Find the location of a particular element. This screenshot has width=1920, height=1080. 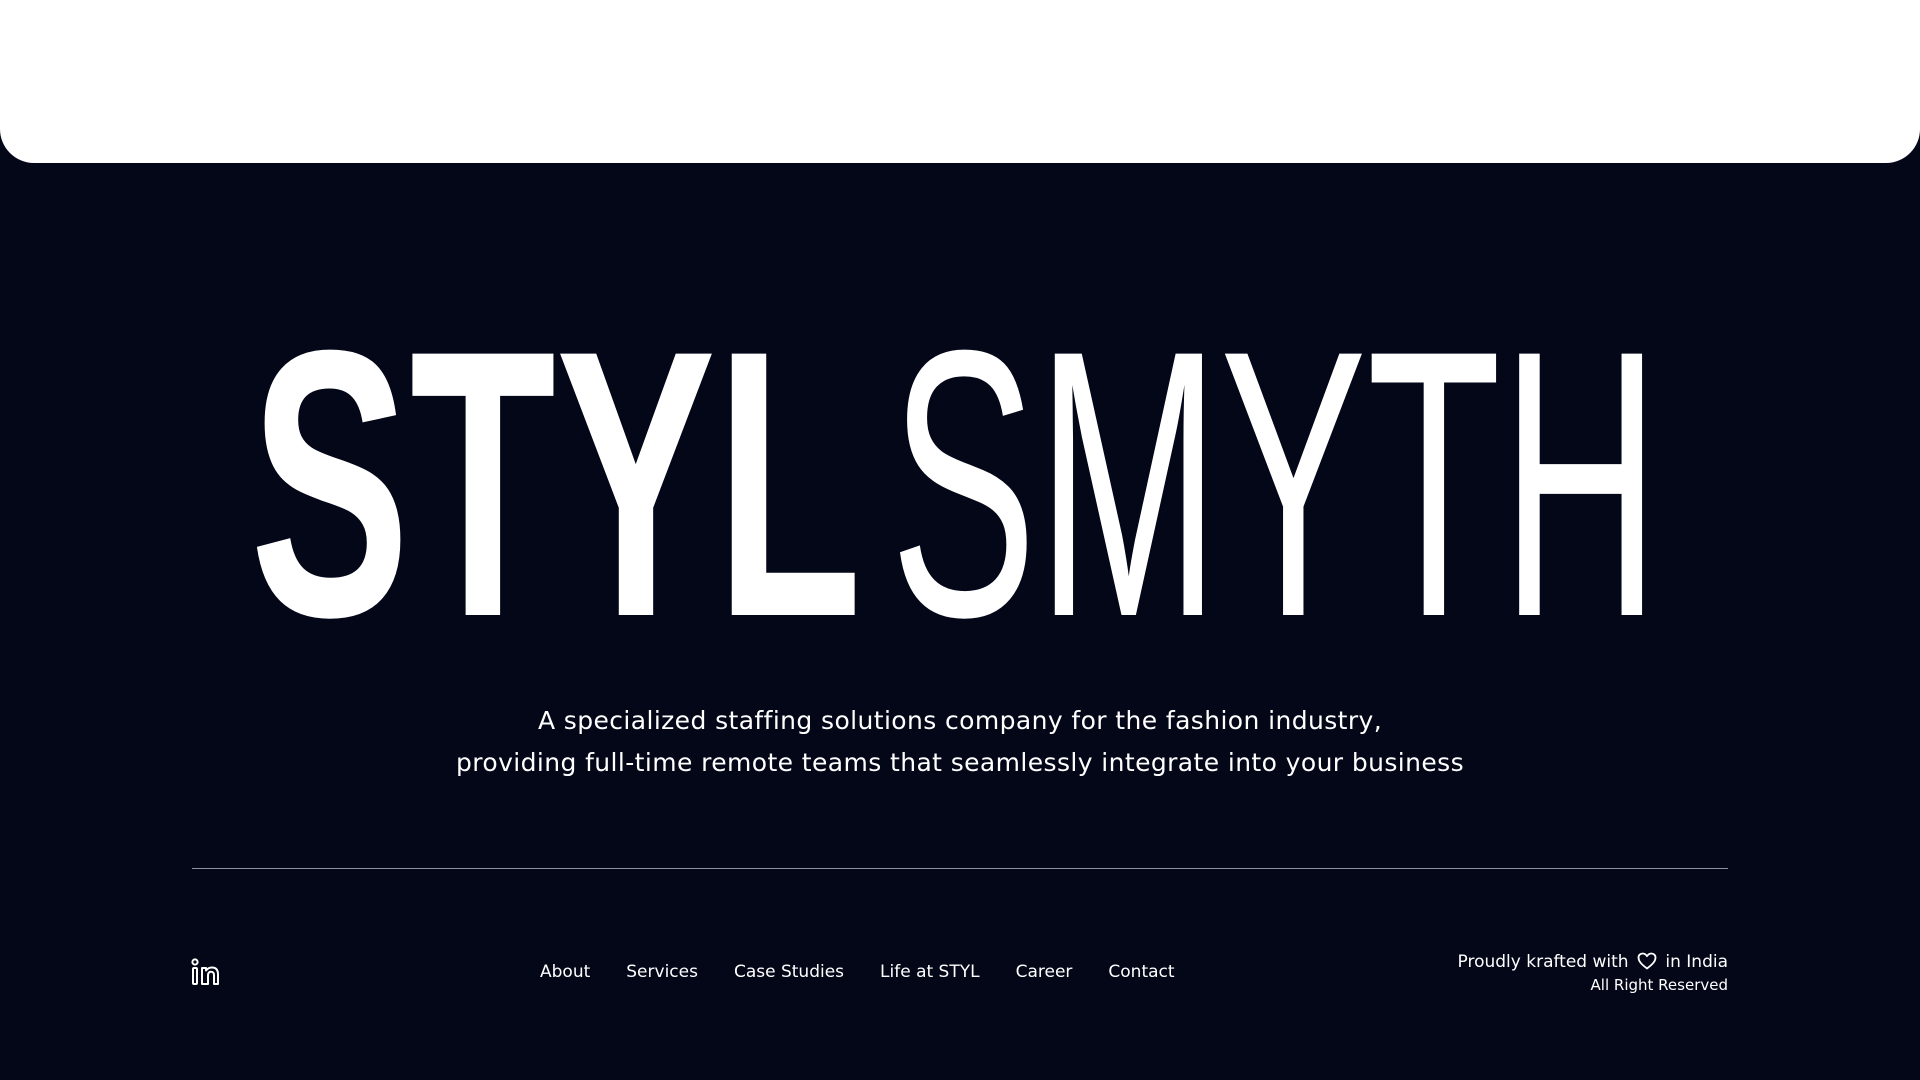

footer-link-career: Career is located at coordinates (1044, 972).